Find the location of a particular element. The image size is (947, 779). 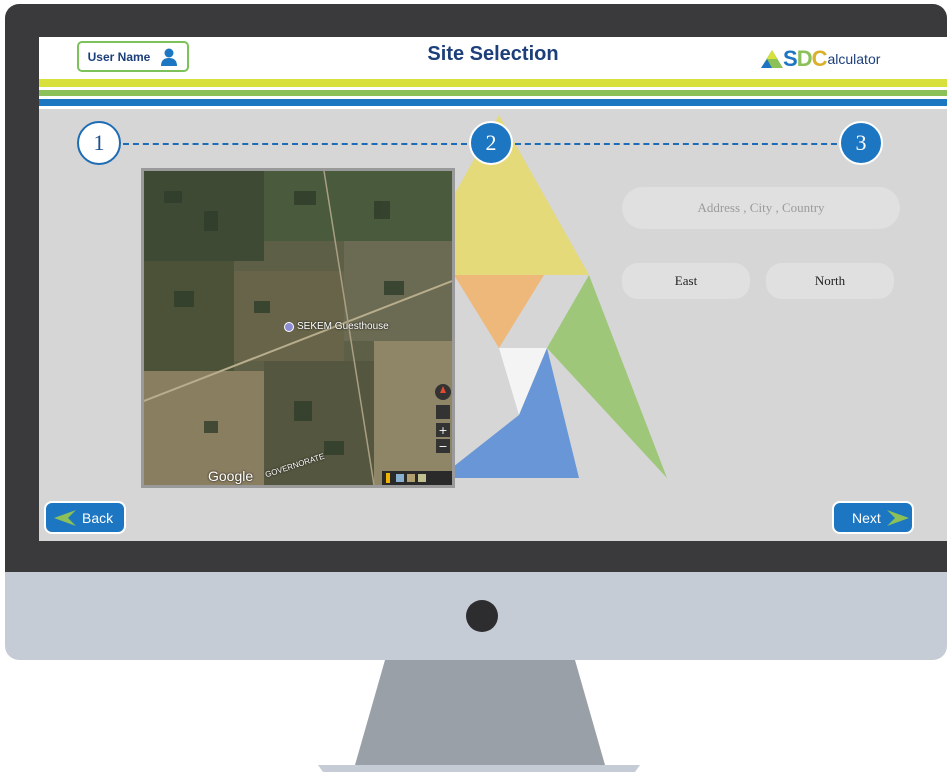

map-place-text: SEKEM Guesthouse is located at coordinates (343, 326).